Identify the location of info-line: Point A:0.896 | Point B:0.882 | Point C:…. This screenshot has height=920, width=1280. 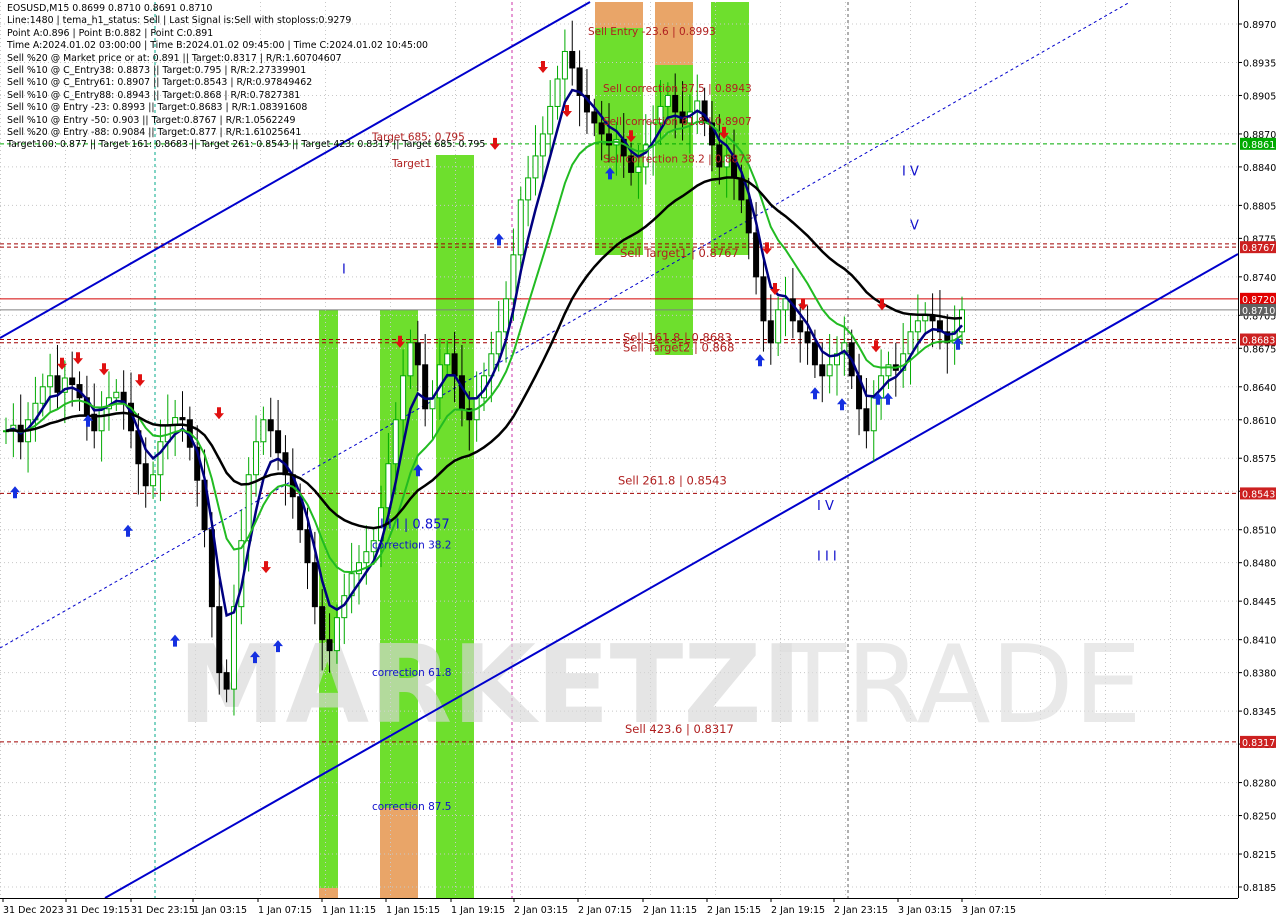
(110, 33).